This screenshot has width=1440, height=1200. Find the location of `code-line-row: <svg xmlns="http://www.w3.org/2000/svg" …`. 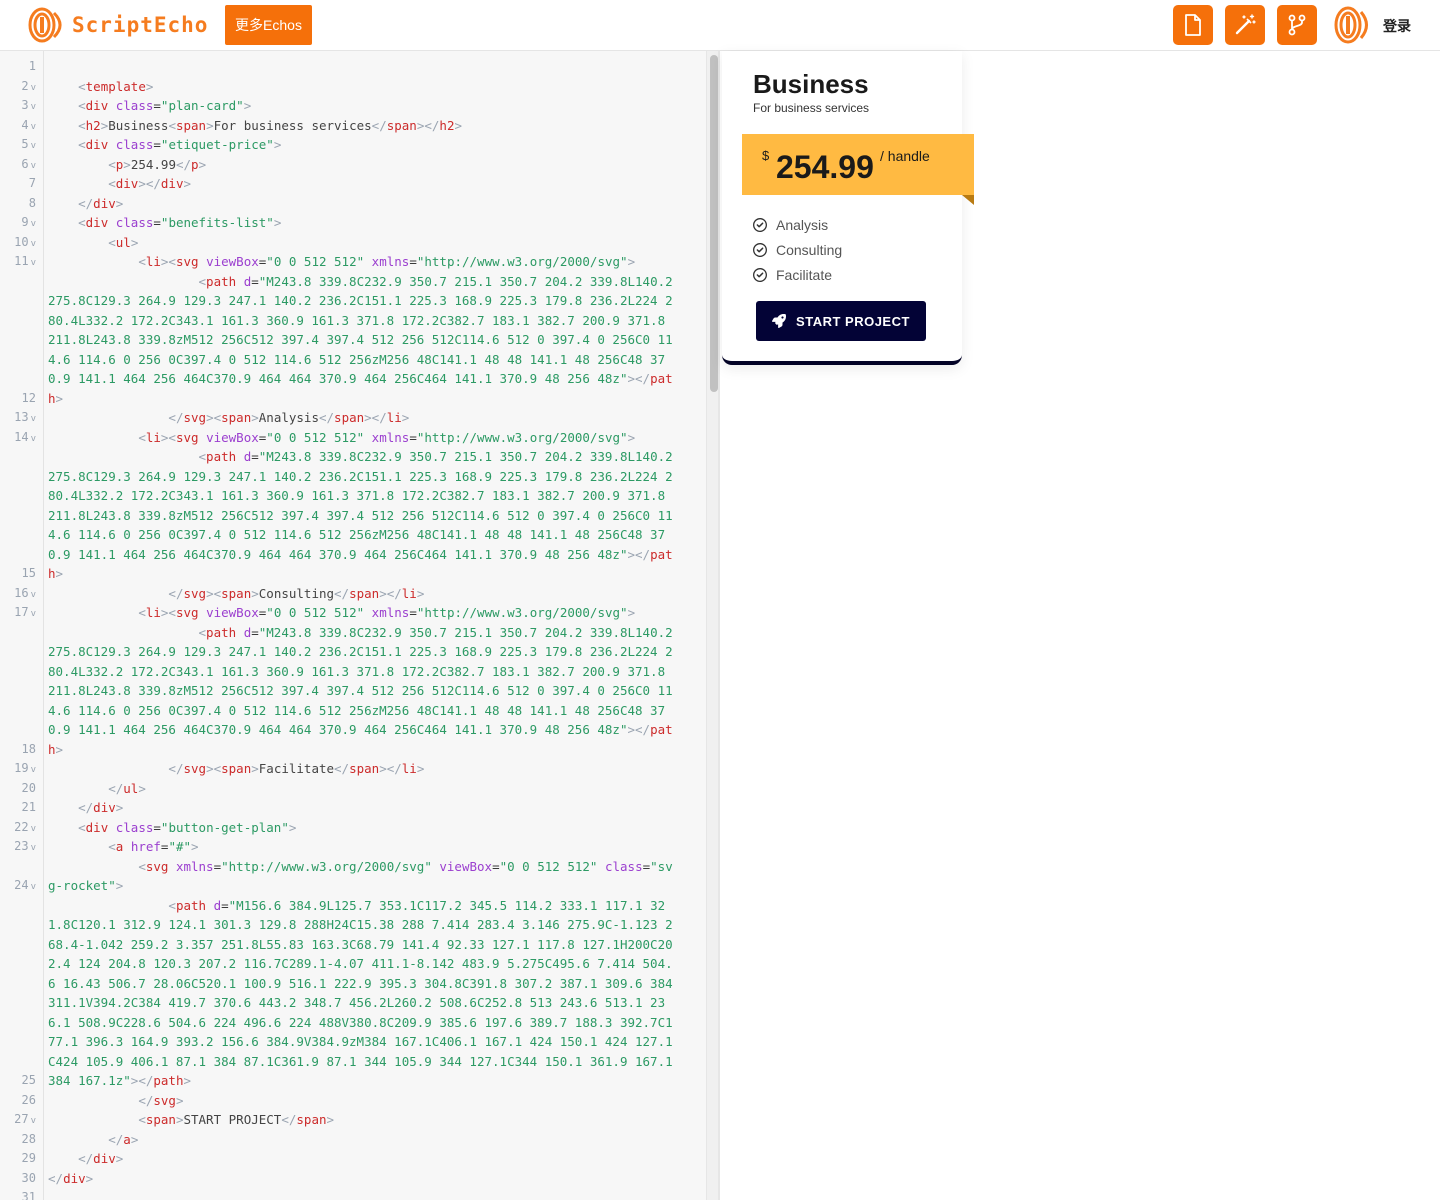

code-line-row: <svg xmlns="http://www.w3.org/2000/svg" … is located at coordinates (359, 876).